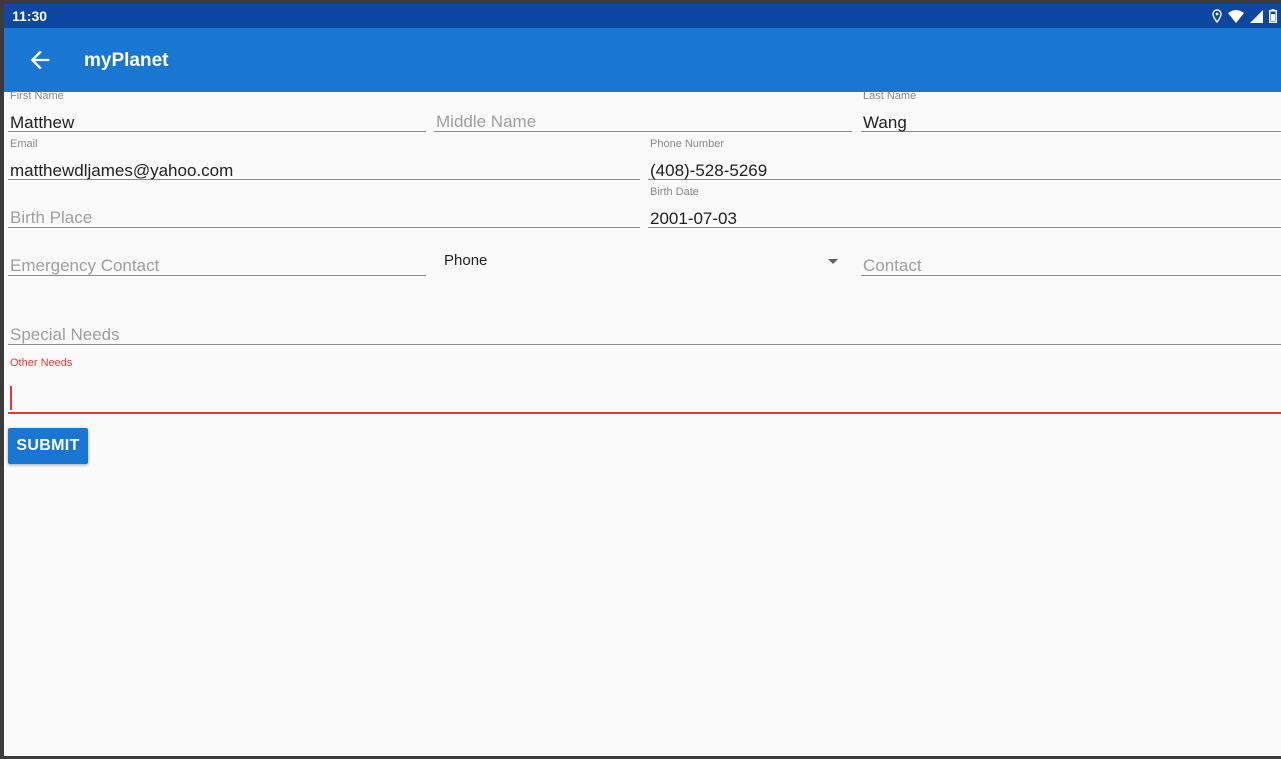 The height and width of the screenshot is (759, 1281). Describe the element at coordinates (324, 217) in the screenshot. I see `birth-place-field: Birth Place` at that location.